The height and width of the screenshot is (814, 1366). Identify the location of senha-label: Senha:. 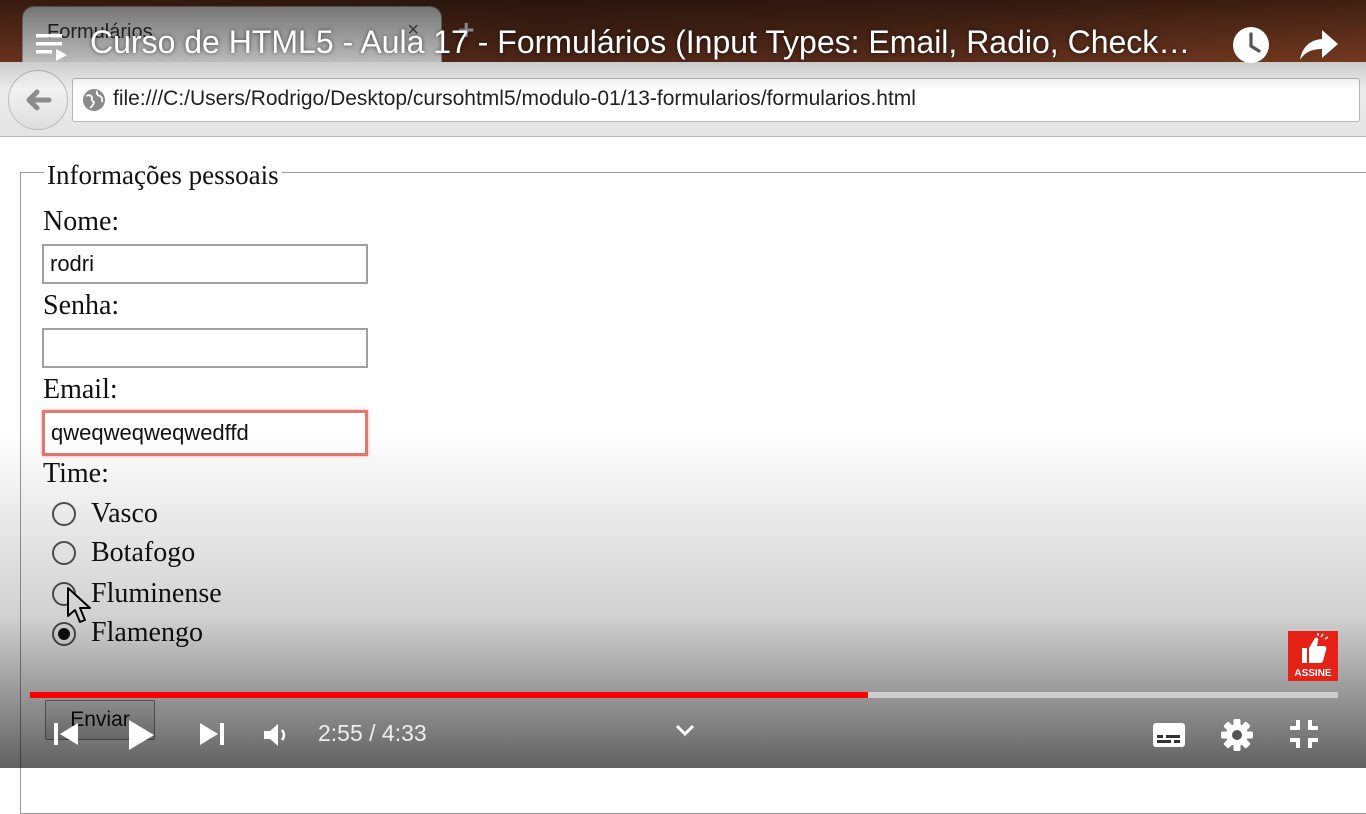
(81, 305).